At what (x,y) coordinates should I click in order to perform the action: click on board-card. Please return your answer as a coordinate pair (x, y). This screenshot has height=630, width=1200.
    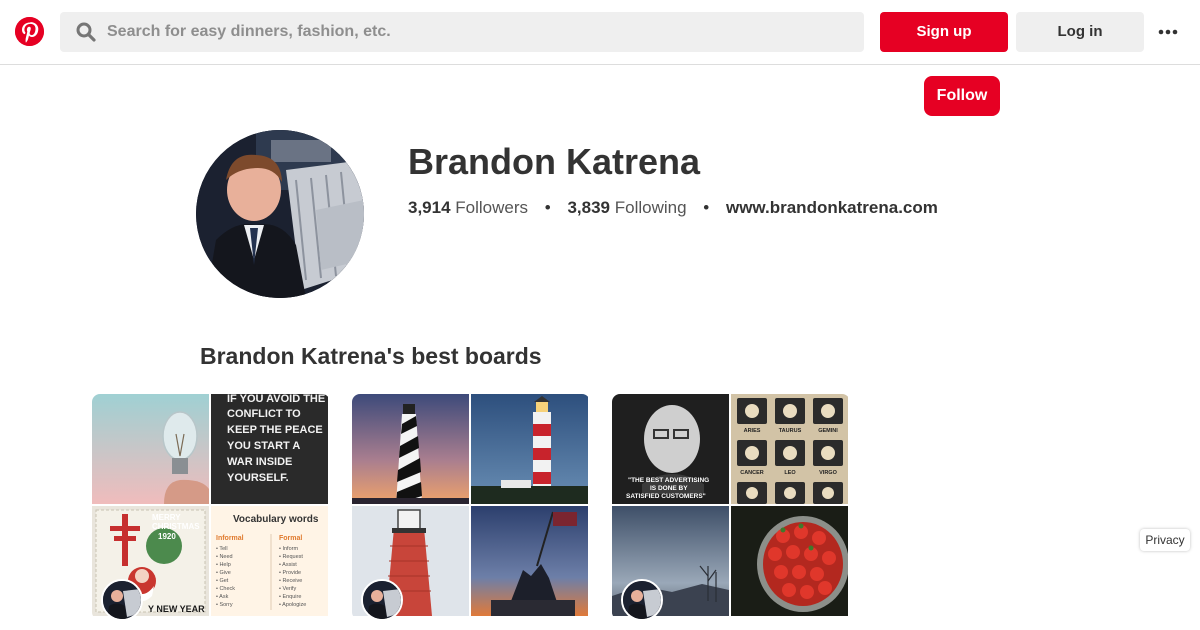
    Looking at the image, I should click on (471, 507).